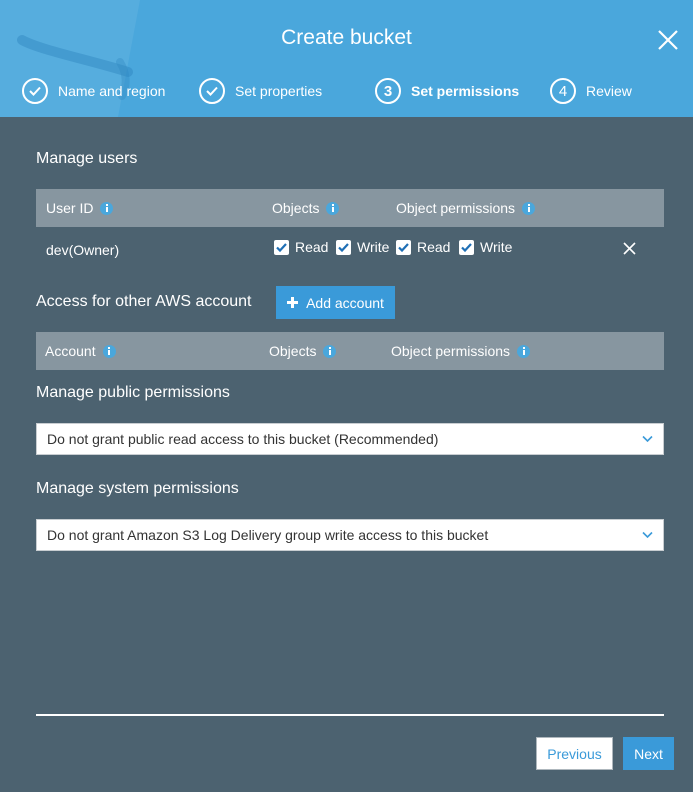 Image resolution: width=693 pixels, height=792 pixels. What do you see at coordinates (137, 488) in the screenshot?
I see `system-permissions-title: Manage system permissions` at bounding box center [137, 488].